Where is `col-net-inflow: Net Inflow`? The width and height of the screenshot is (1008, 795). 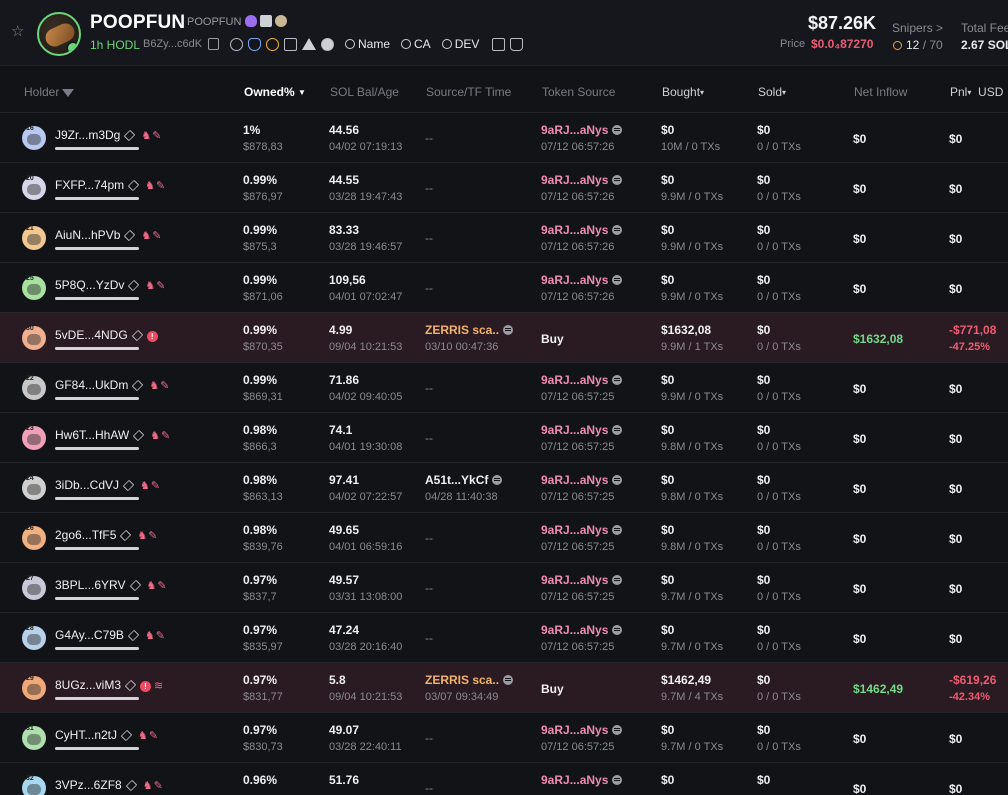
col-net-inflow: Net Inflow is located at coordinates (880, 92).